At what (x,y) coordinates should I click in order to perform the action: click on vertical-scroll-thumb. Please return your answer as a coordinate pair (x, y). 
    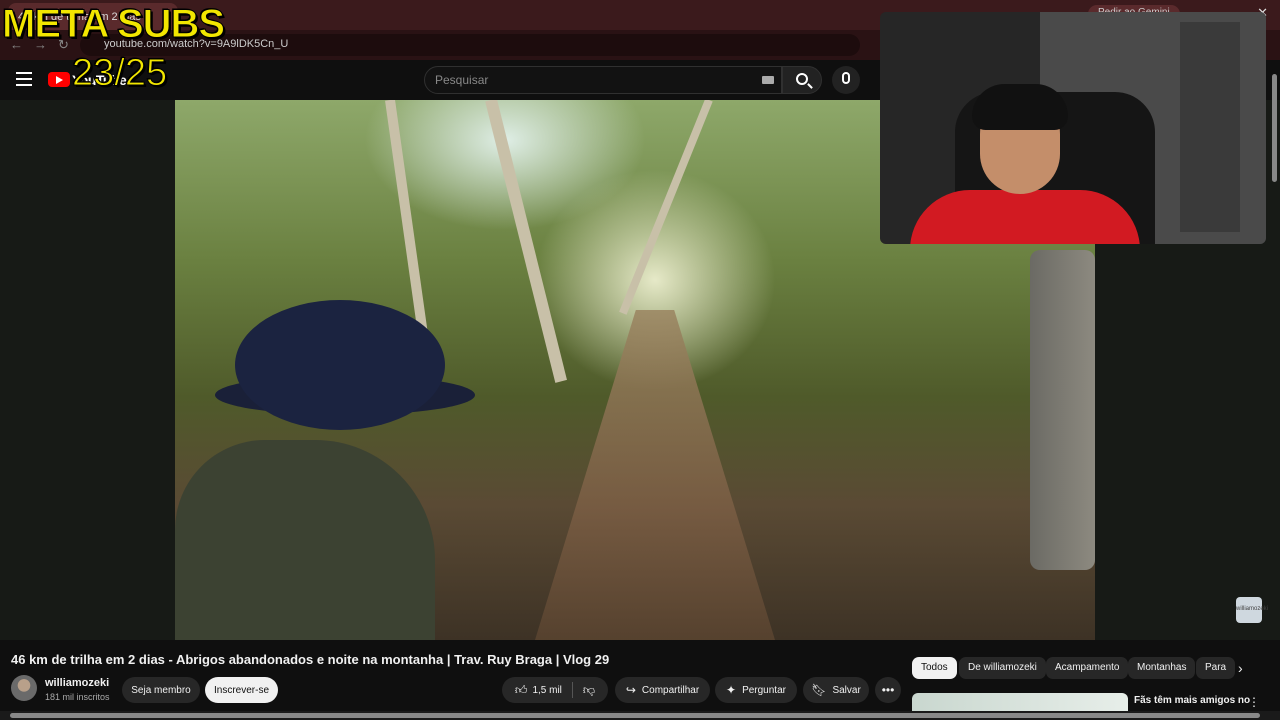
    Looking at the image, I should click on (1274, 128).